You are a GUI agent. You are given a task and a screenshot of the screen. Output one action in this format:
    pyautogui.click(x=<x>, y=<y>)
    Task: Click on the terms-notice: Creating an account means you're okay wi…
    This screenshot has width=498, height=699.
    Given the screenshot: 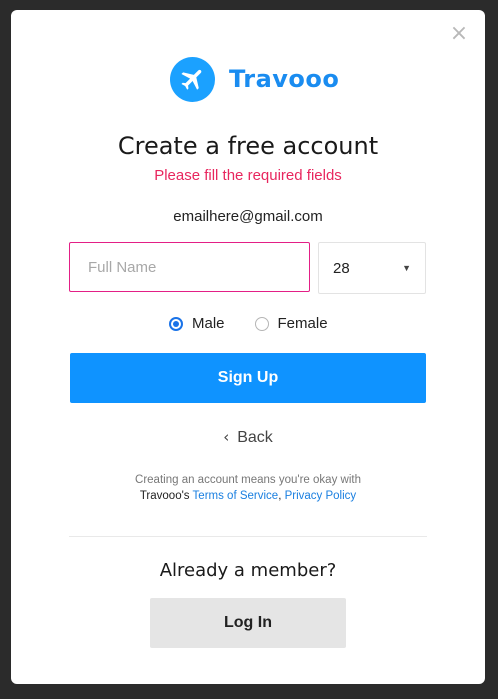 What is the action you would take?
    pyautogui.click(x=248, y=488)
    